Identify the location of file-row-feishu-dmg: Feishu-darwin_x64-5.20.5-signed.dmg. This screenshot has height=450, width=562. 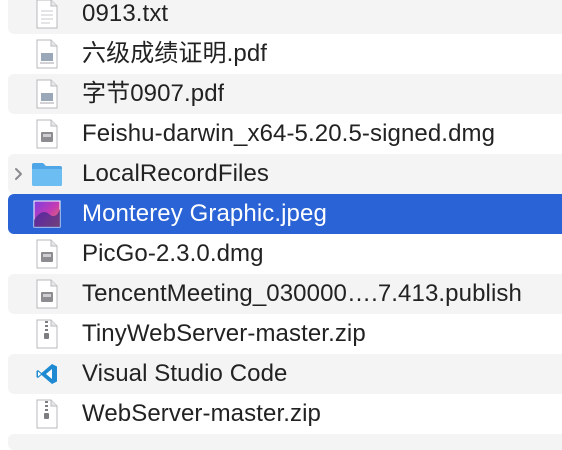
(285, 134).